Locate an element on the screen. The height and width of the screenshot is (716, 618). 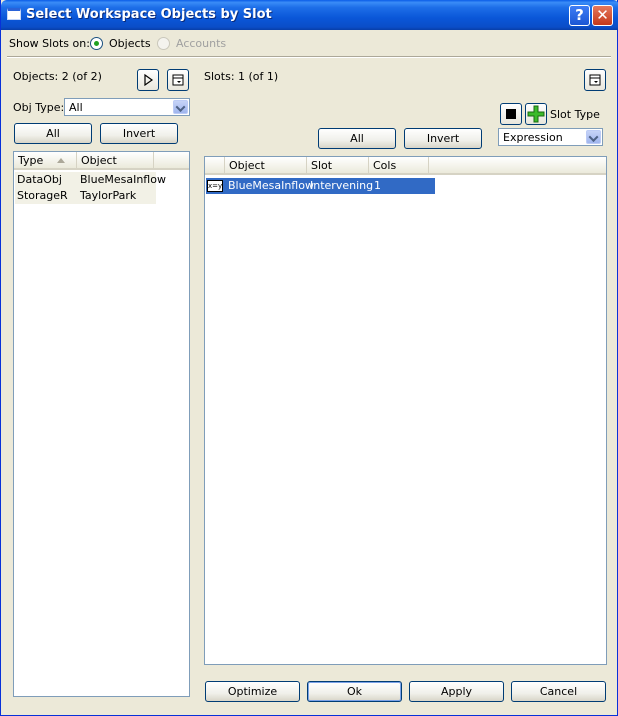
ok-button: Ok is located at coordinates (354, 691).